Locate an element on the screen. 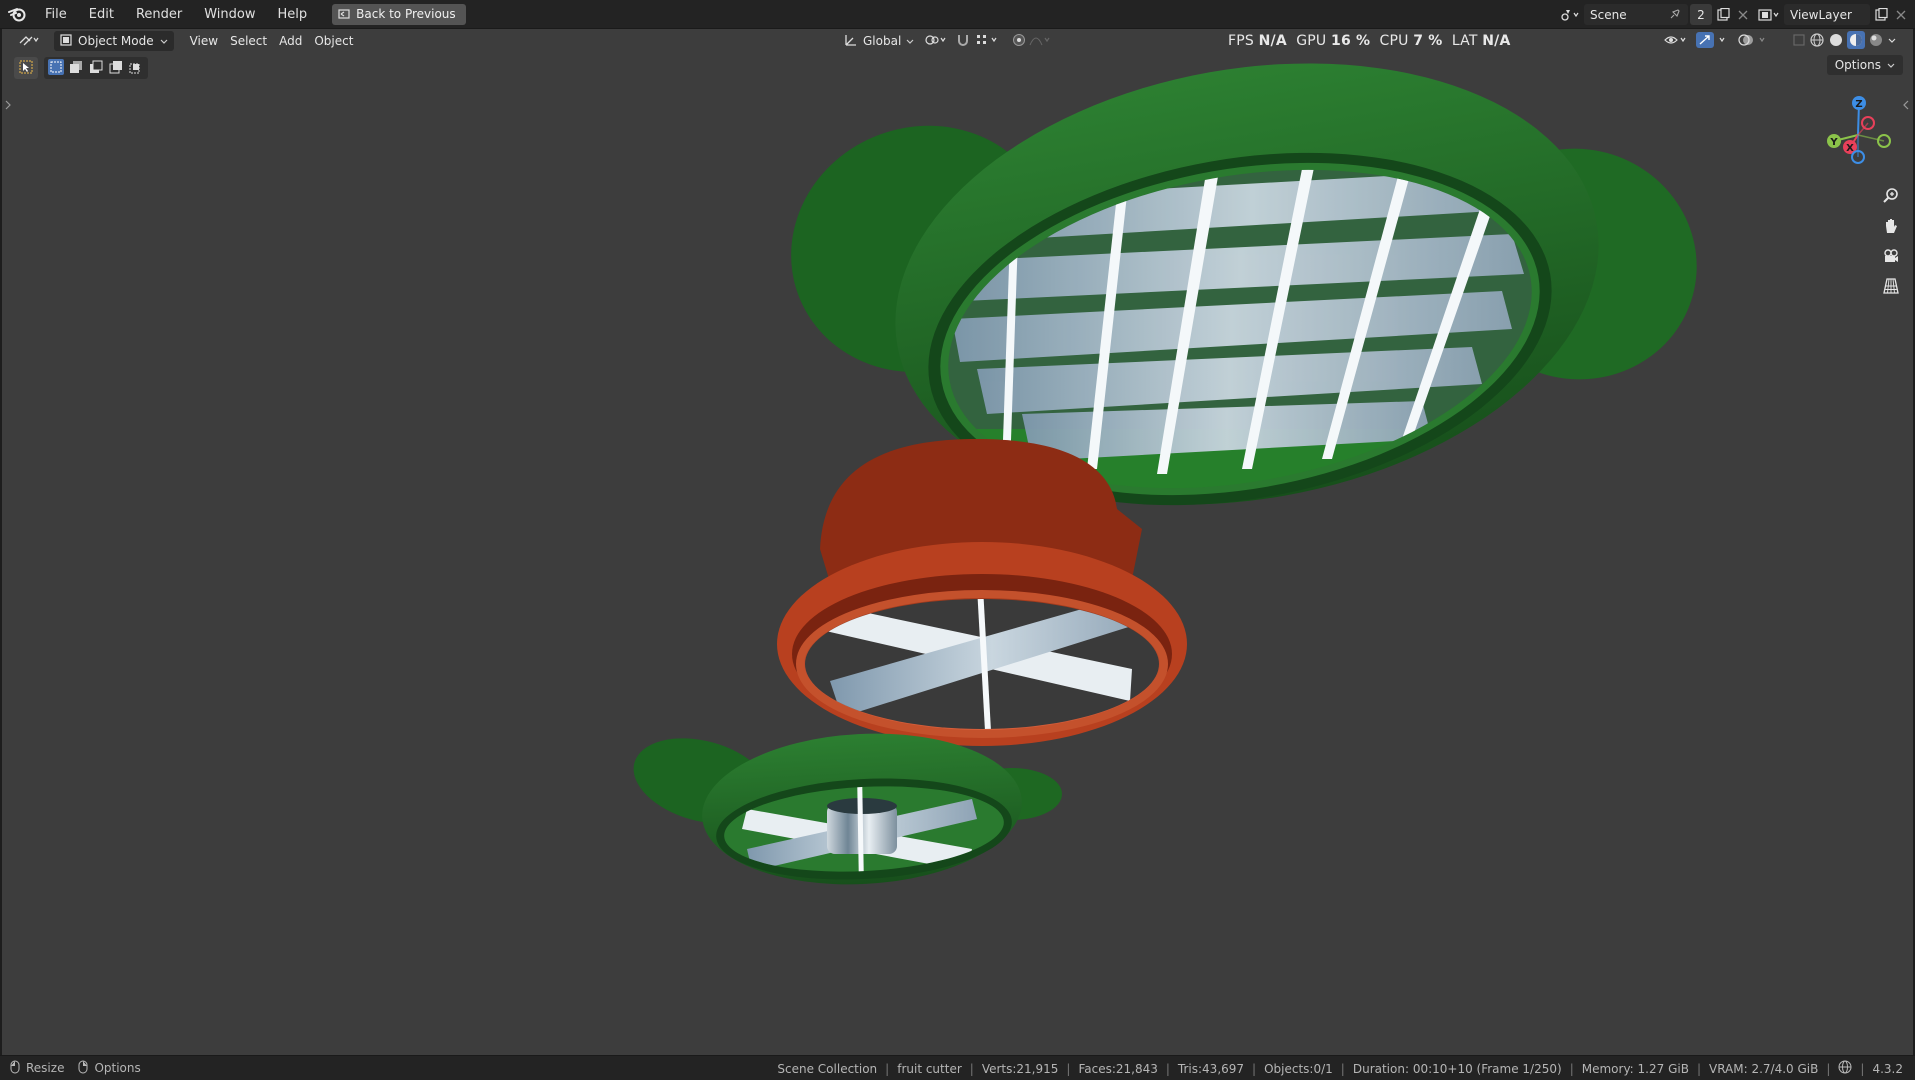 This screenshot has width=1915, height=1080. snap-grid-icon is located at coordinates (988, 41).